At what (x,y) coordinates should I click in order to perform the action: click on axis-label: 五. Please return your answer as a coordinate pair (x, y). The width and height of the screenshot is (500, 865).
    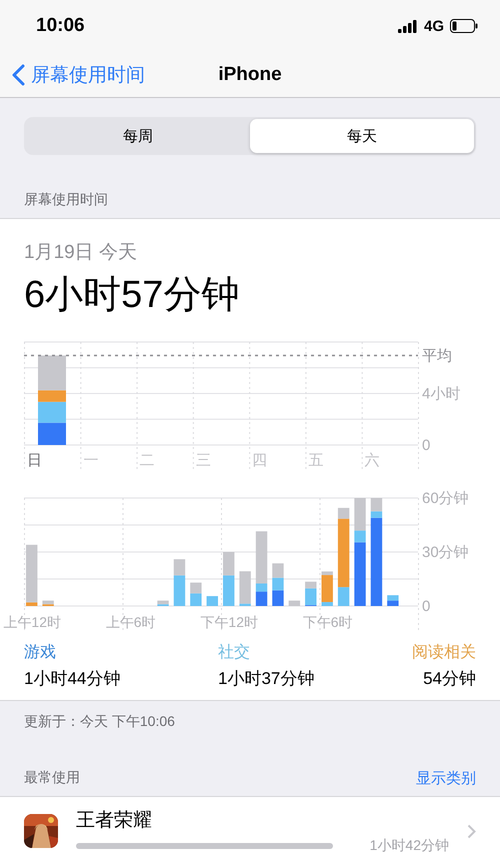
    Looking at the image, I should click on (316, 460).